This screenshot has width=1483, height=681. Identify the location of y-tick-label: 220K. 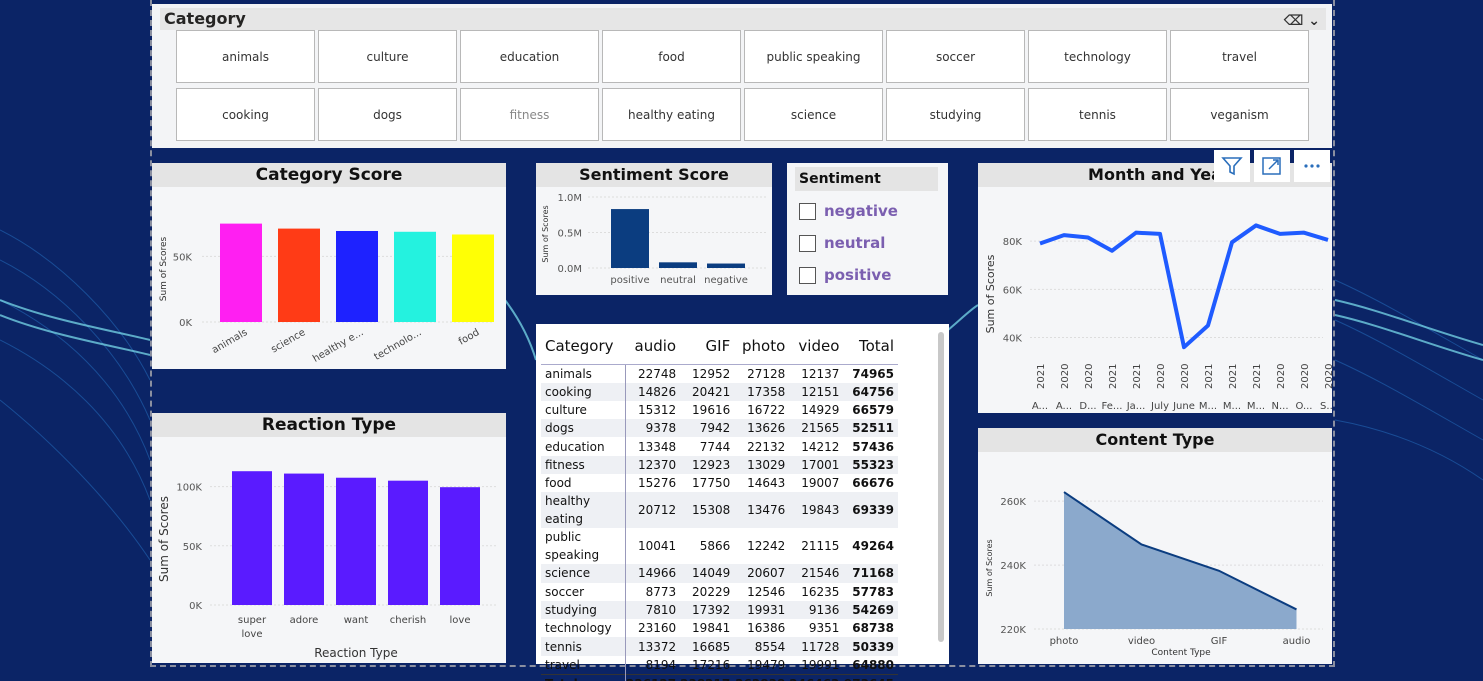
(1013, 630).